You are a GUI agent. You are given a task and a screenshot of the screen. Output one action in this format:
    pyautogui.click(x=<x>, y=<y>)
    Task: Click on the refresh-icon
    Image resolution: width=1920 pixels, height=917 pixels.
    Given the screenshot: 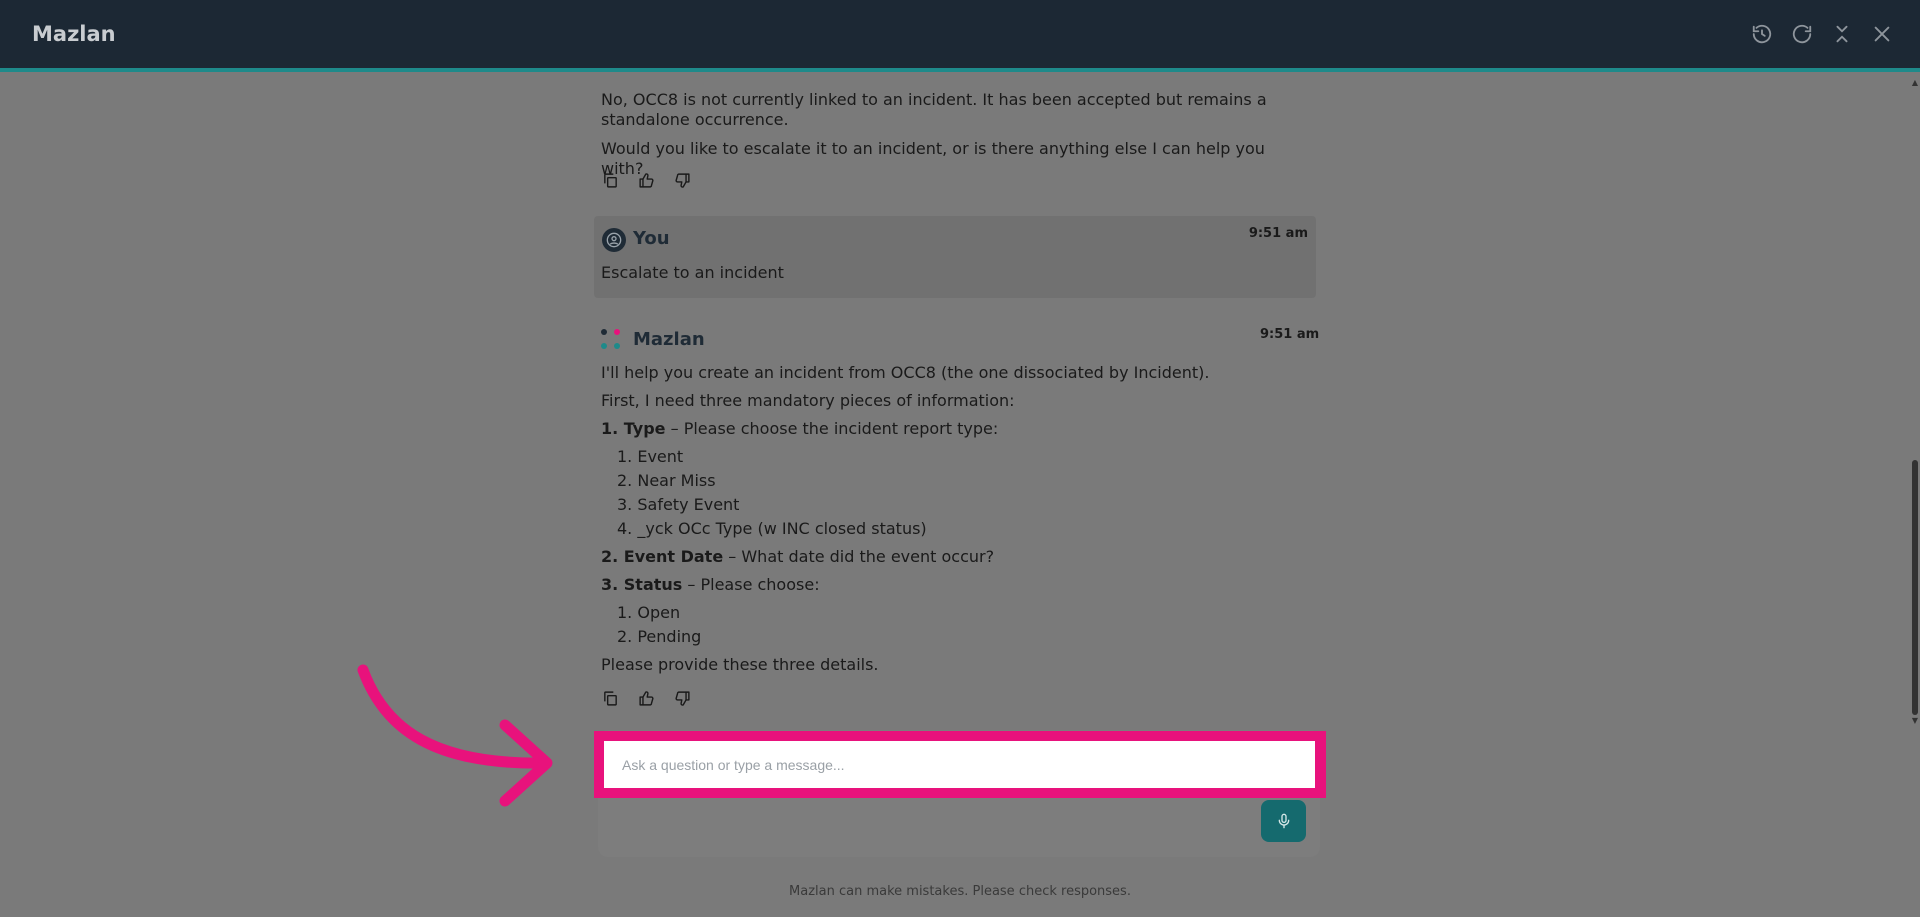 What is the action you would take?
    pyautogui.click(x=1802, y=34)
    